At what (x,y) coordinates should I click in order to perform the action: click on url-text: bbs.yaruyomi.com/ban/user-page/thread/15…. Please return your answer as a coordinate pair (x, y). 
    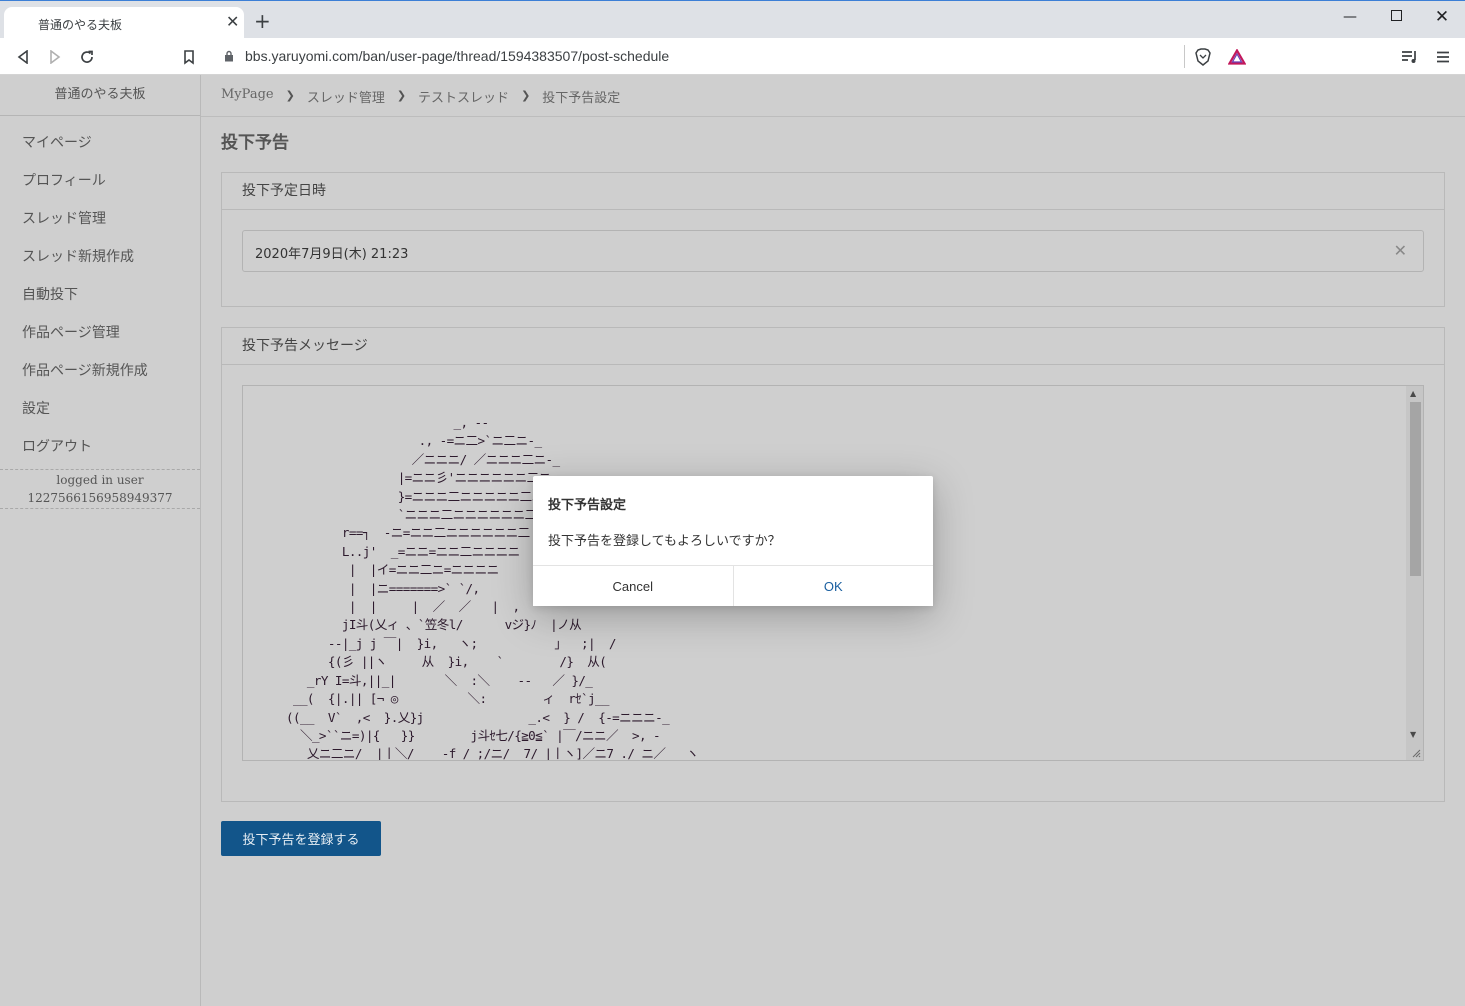
    Looking at the image, I should click on (457, 56).